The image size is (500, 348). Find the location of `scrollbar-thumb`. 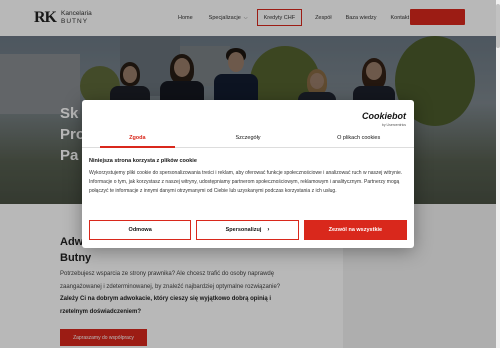

scrollbar-thumb is located at coordinates (498, 26).